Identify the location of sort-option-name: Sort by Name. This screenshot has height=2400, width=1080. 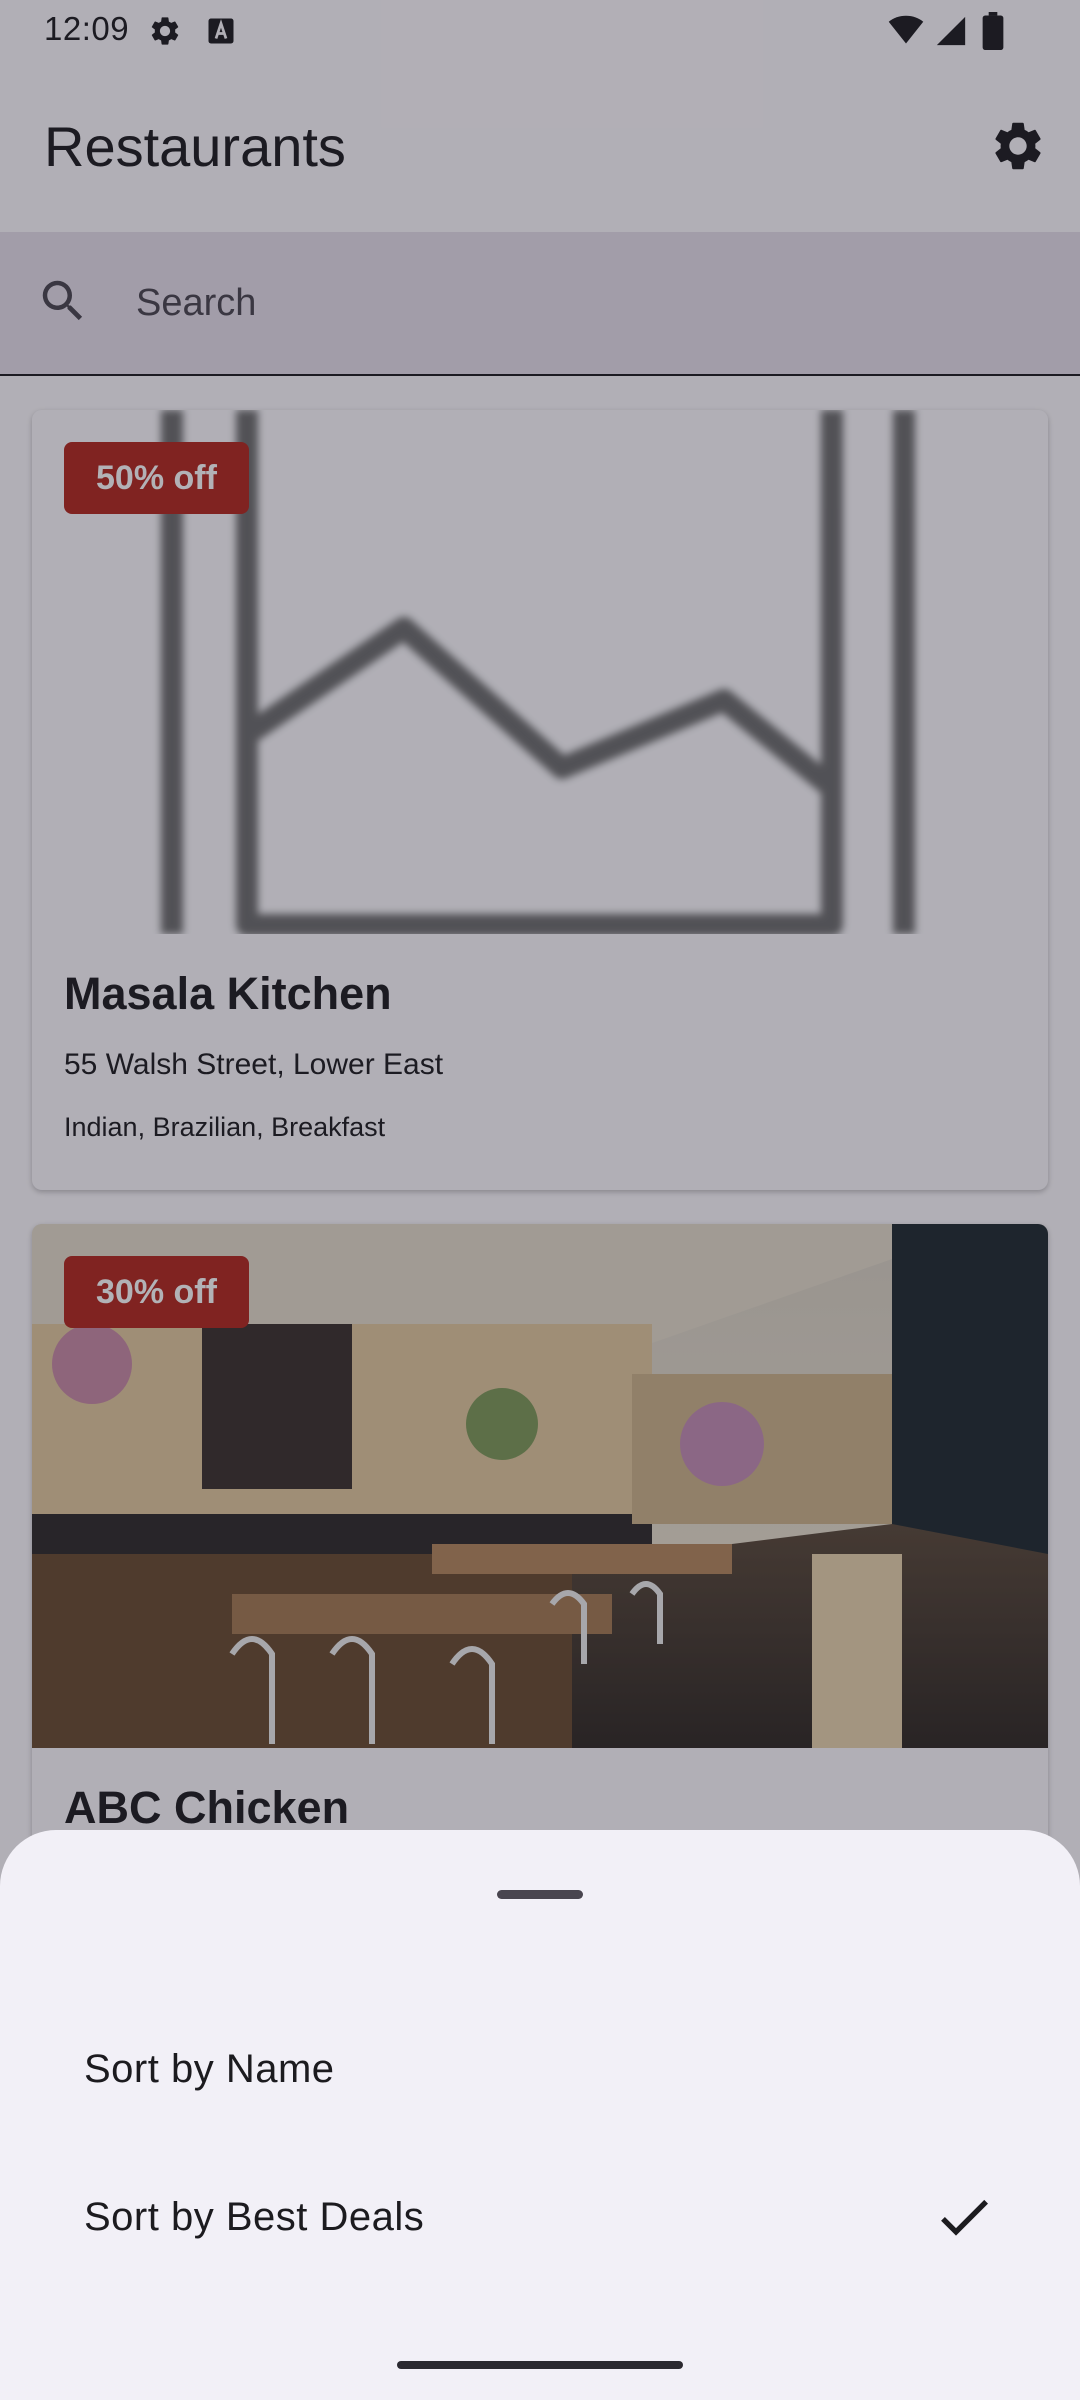
(540, 2073).